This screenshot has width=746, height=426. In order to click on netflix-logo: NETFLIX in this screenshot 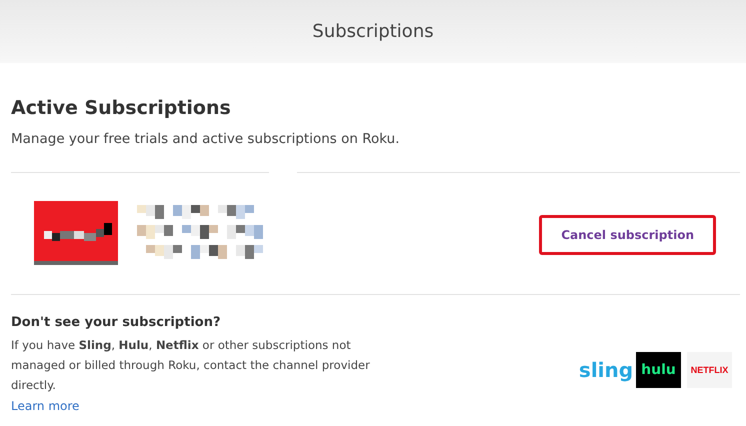, I will do `click(709, 370)`.